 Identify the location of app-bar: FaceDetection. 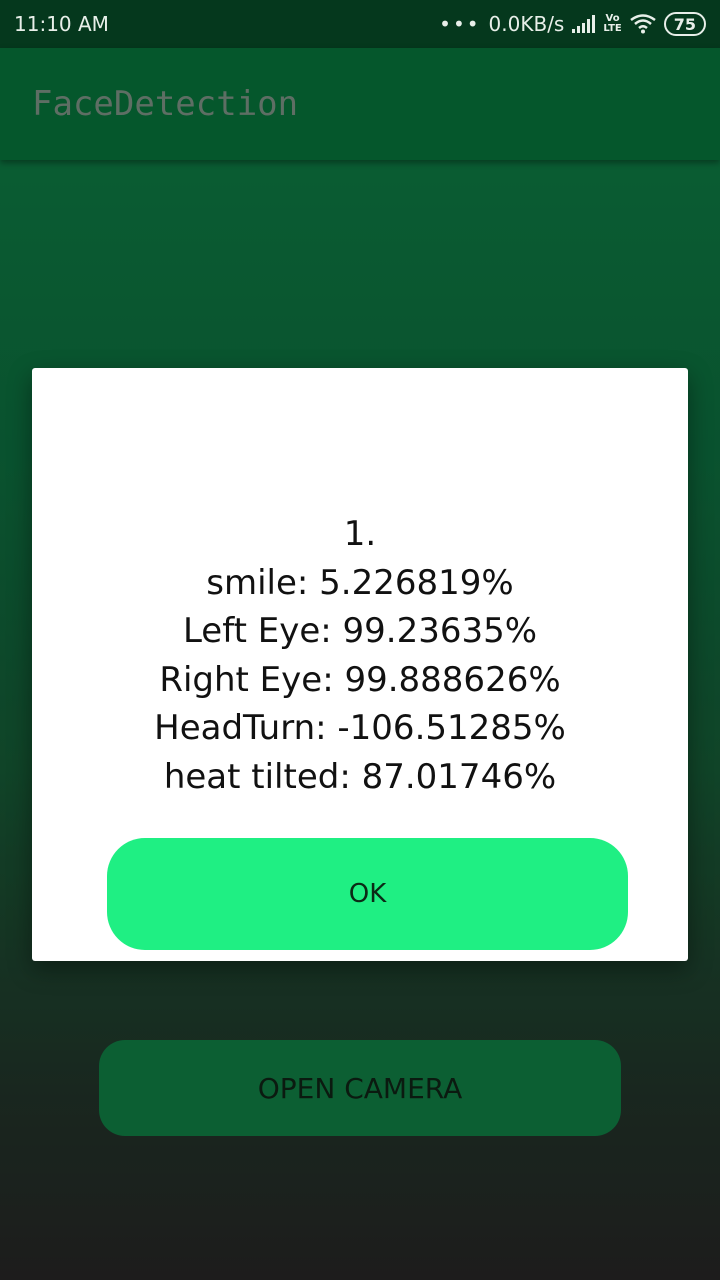
(360, 104).